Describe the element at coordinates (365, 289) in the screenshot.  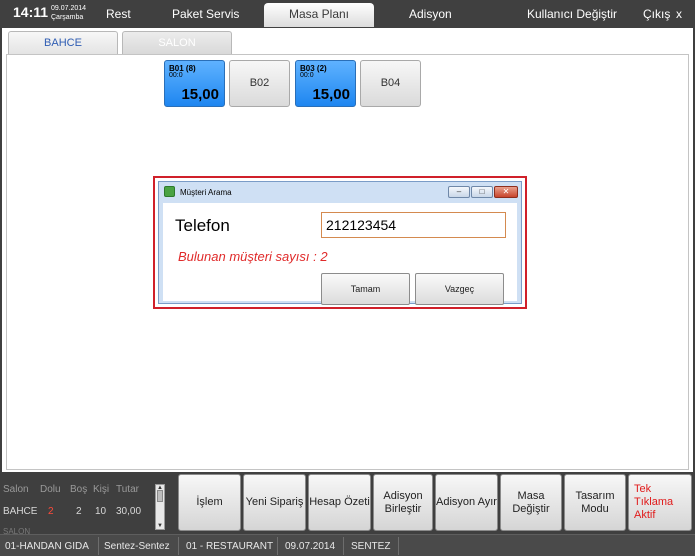
I see `ok-button: Tamam` at that location.